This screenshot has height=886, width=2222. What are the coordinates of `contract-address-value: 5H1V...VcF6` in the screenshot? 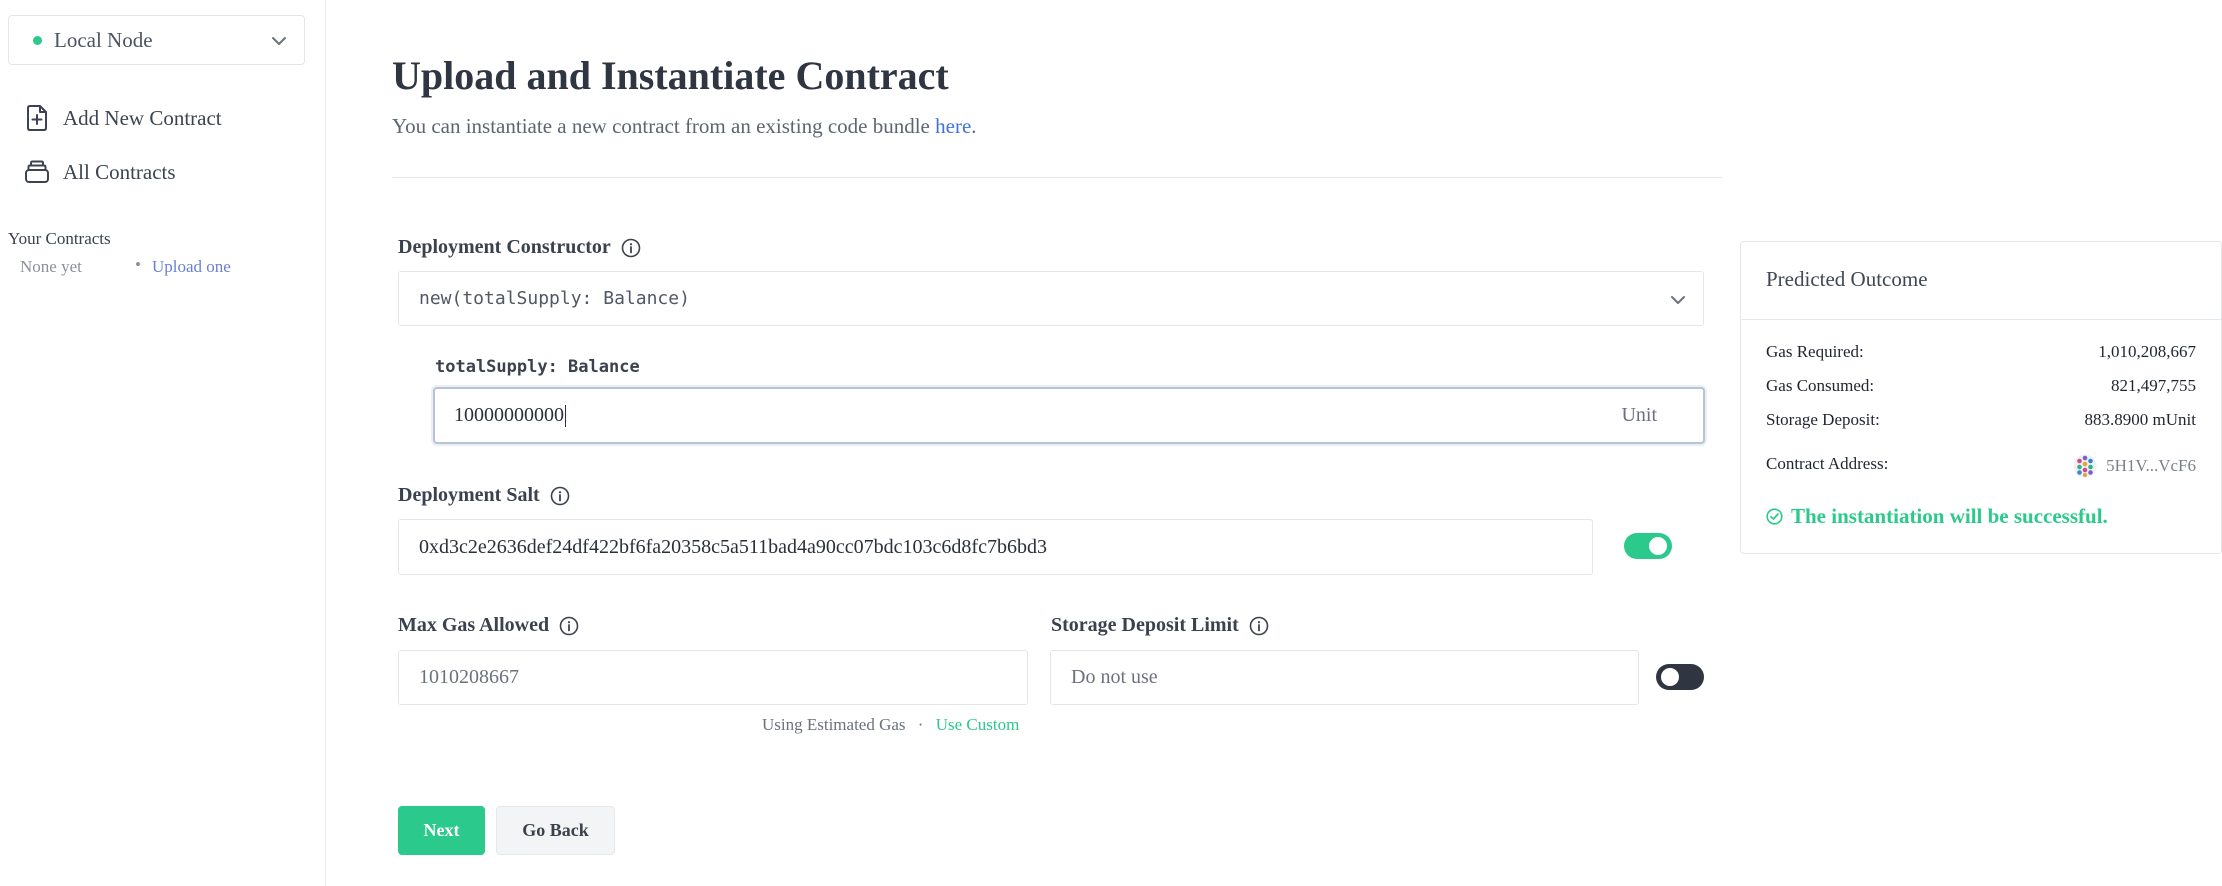 It's located at (2151, 465).